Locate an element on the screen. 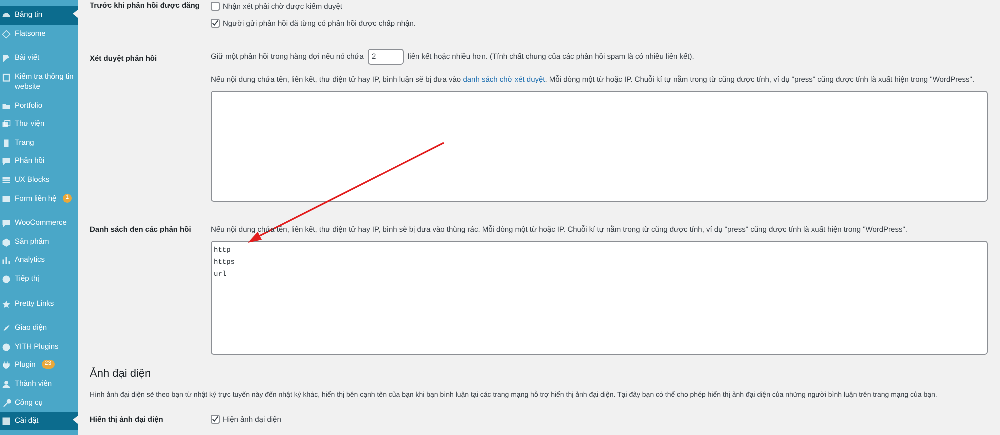  pin-icon is located at coordinates (6, 59).